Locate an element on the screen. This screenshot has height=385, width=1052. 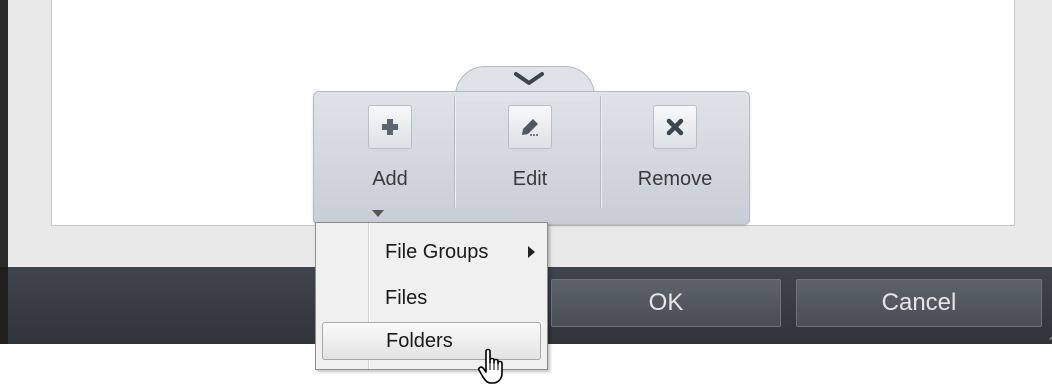
pencil-icon is located at coordinates (530, 127).